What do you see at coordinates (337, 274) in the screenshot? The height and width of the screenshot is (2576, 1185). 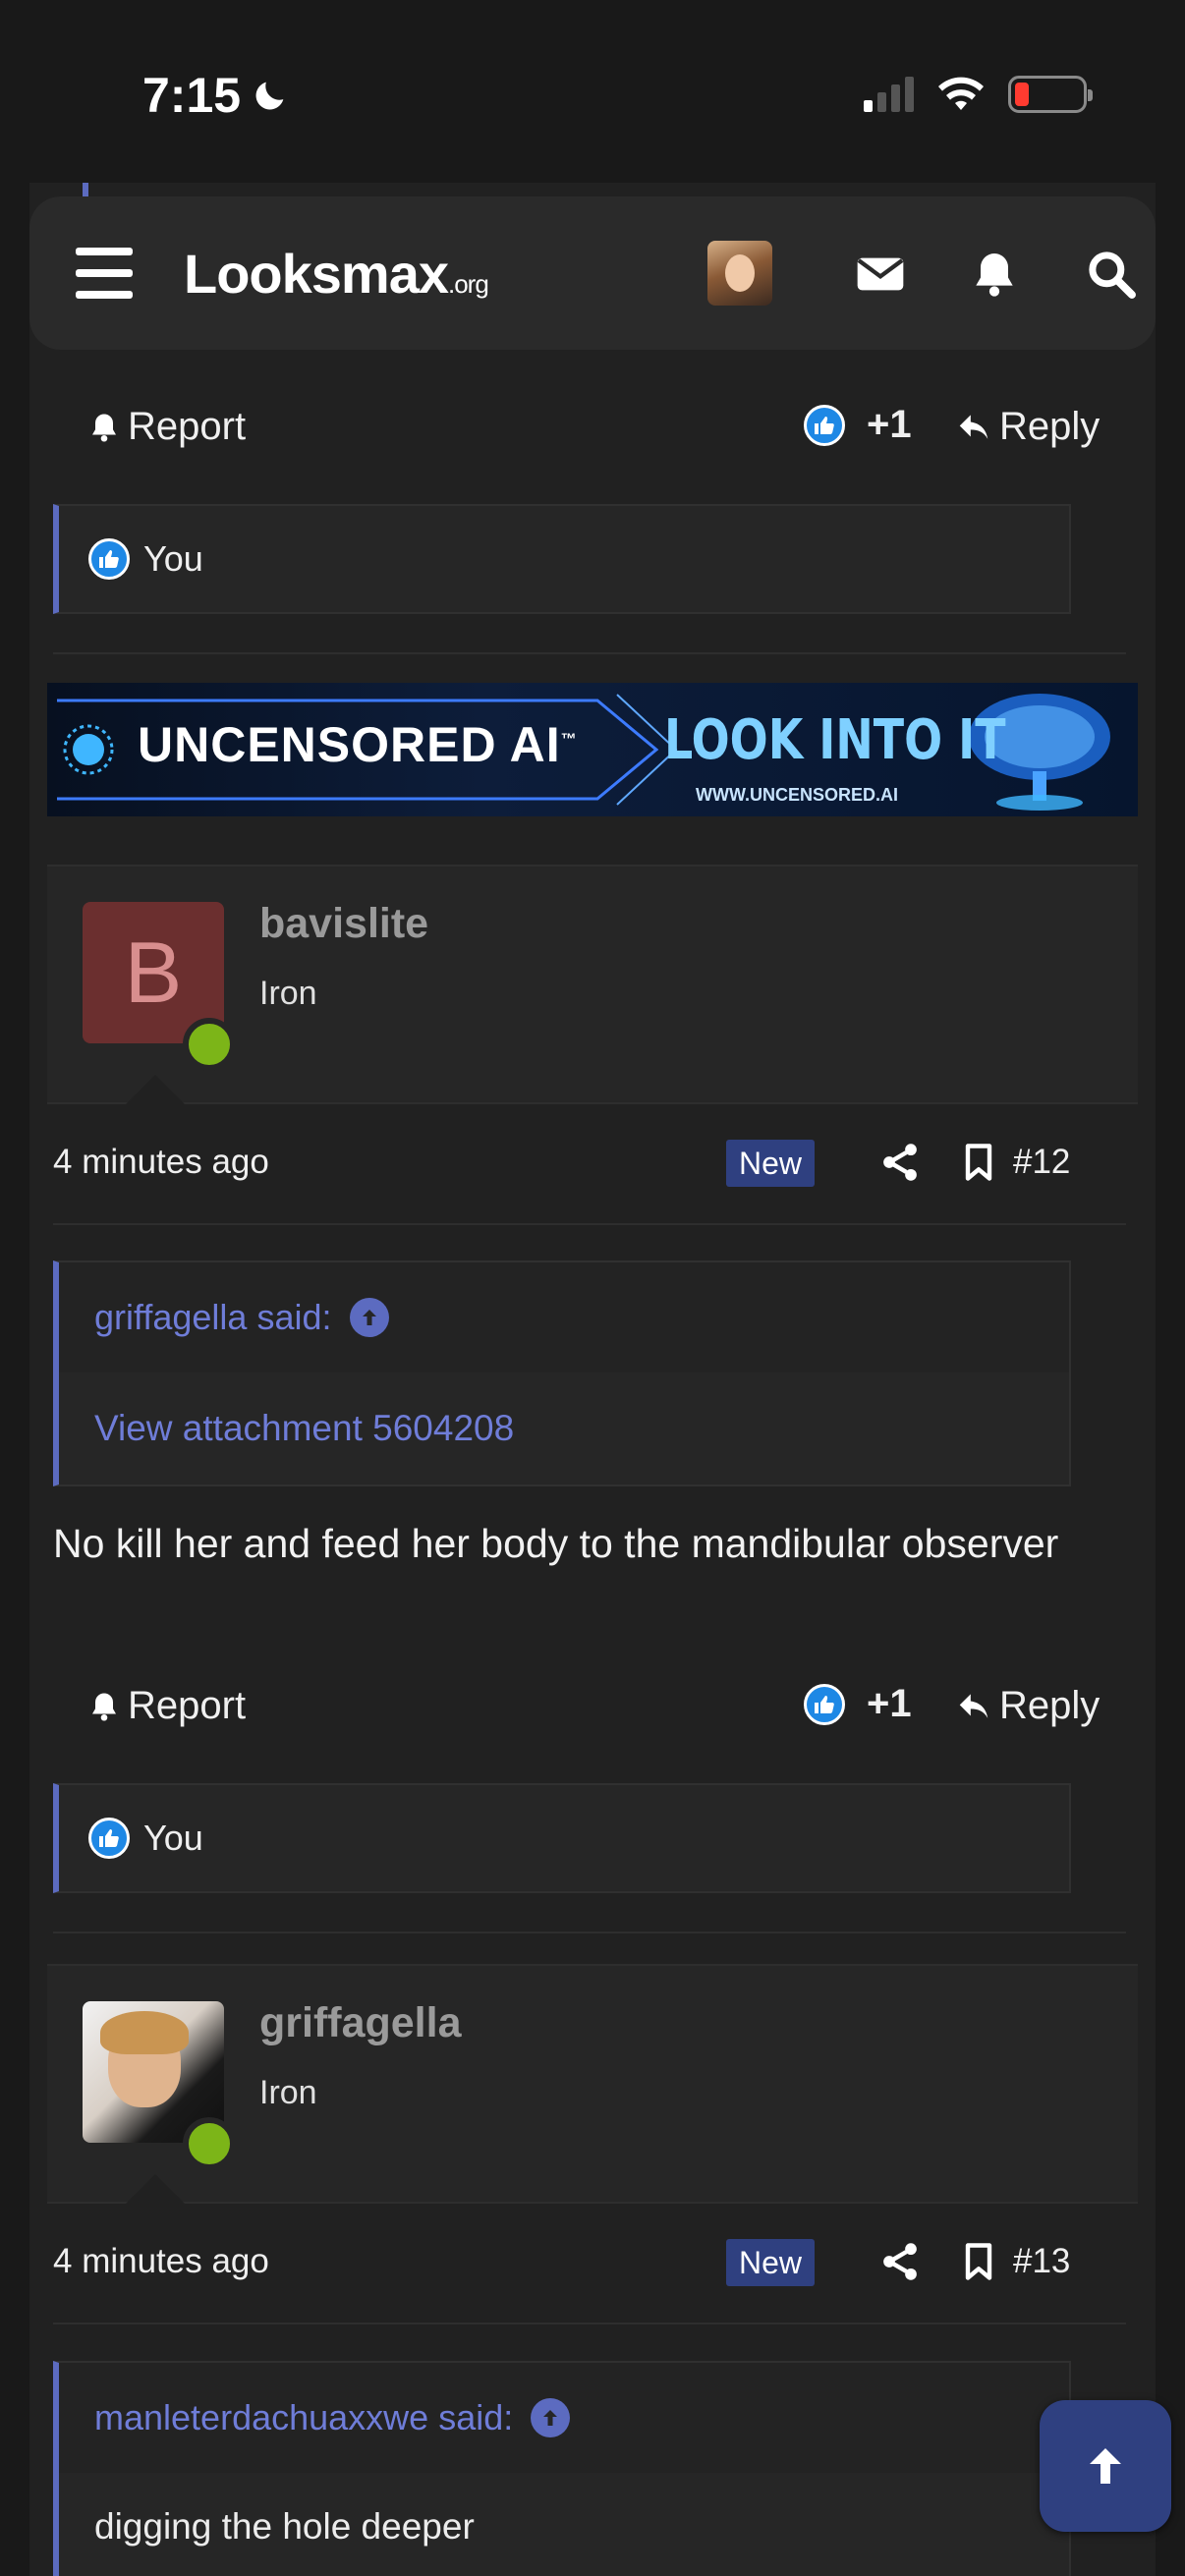 I see `site-logo: Lᴏᴏksmax.org` at bounding box center [337, 274].